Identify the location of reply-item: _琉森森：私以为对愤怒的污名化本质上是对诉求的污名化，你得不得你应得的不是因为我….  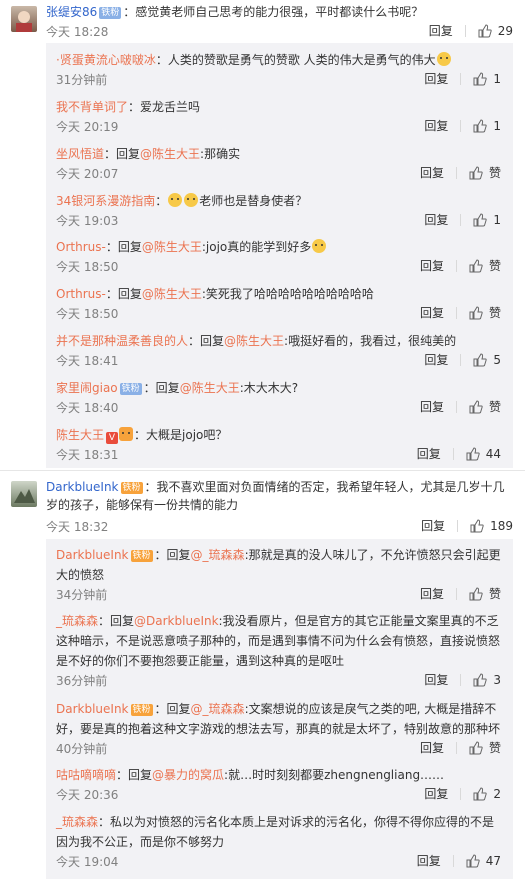
(280, 842).